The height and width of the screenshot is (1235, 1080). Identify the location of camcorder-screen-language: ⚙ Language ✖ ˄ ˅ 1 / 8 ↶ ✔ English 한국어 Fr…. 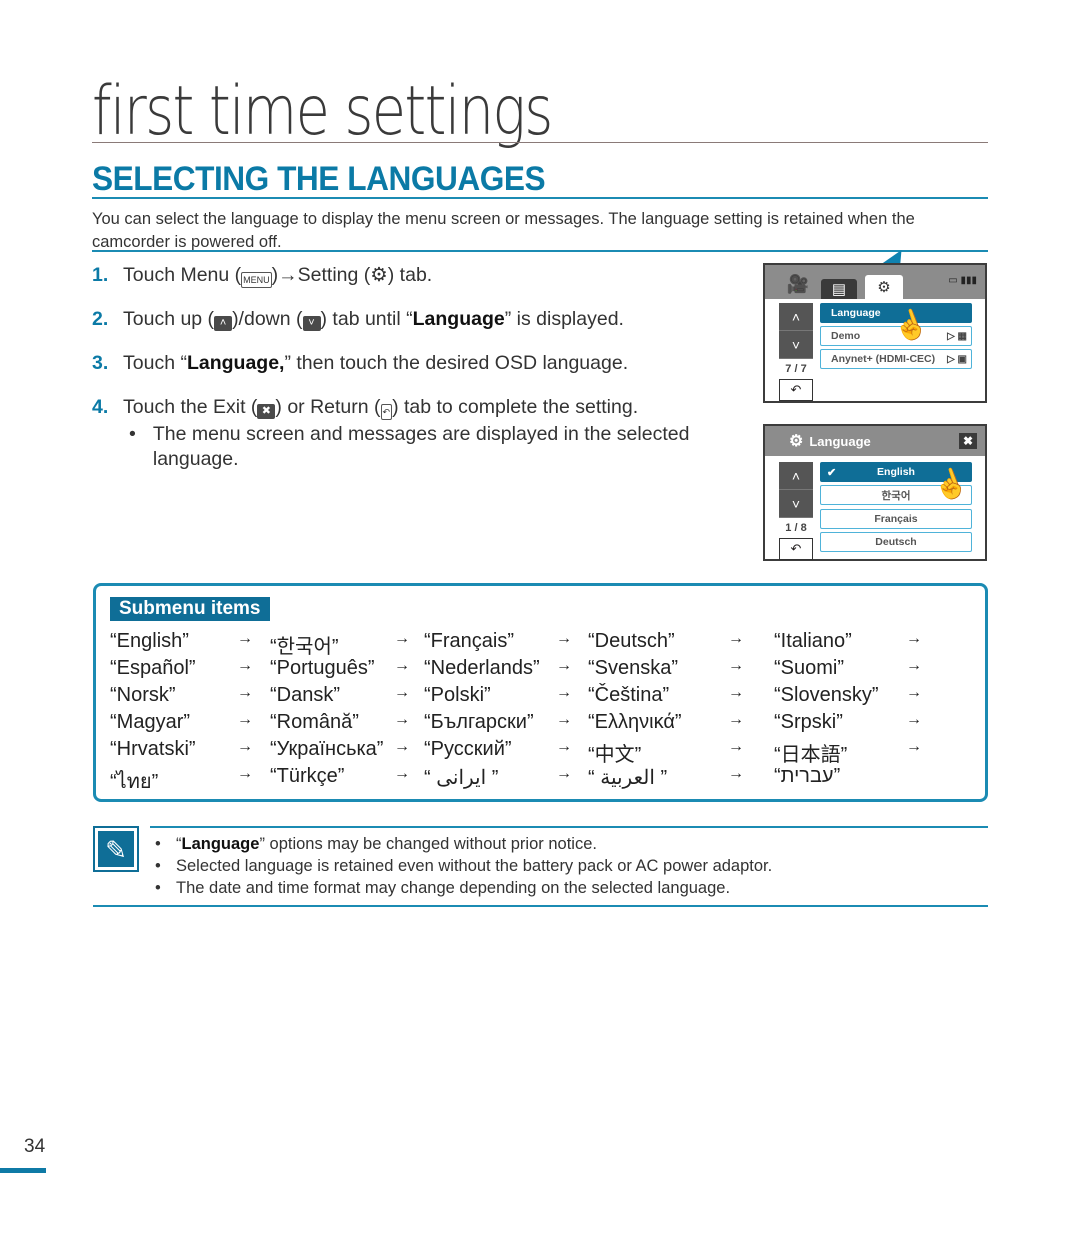
(875, 492).